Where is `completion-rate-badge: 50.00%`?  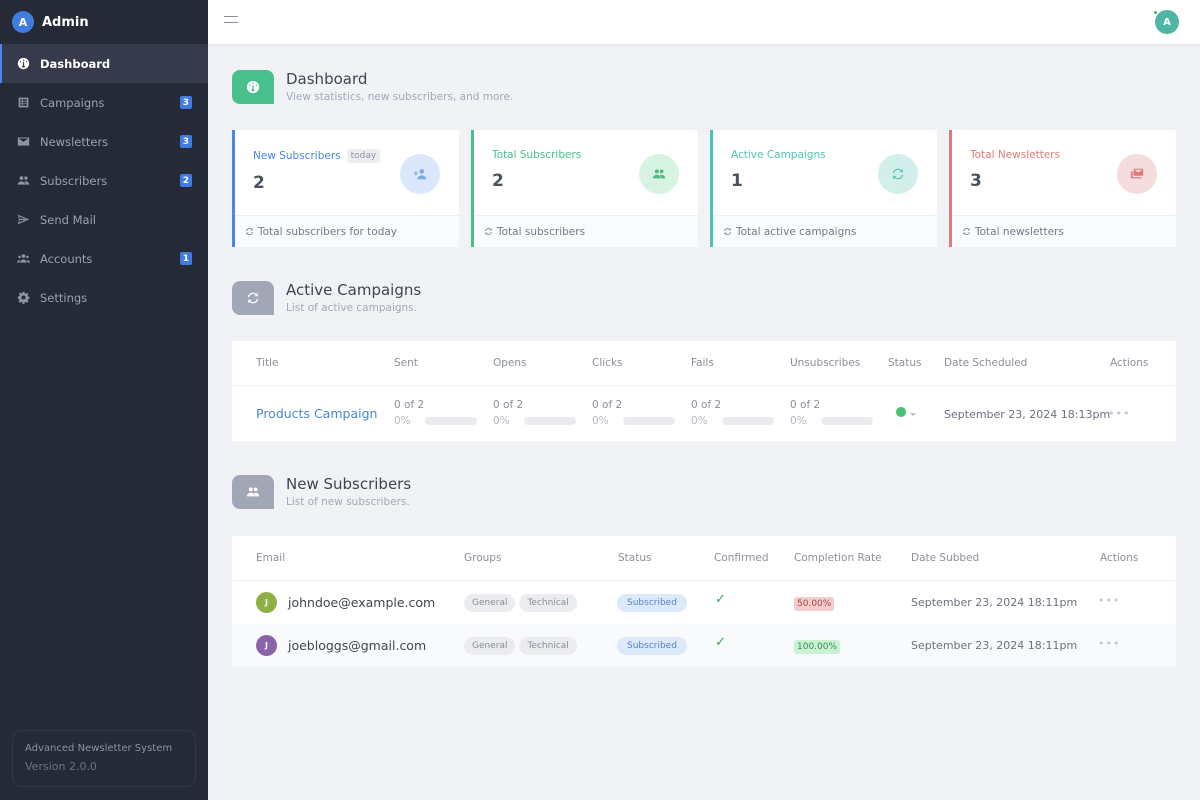
completion-rate-badge: 50.00% is located at coordinates (814, 604).